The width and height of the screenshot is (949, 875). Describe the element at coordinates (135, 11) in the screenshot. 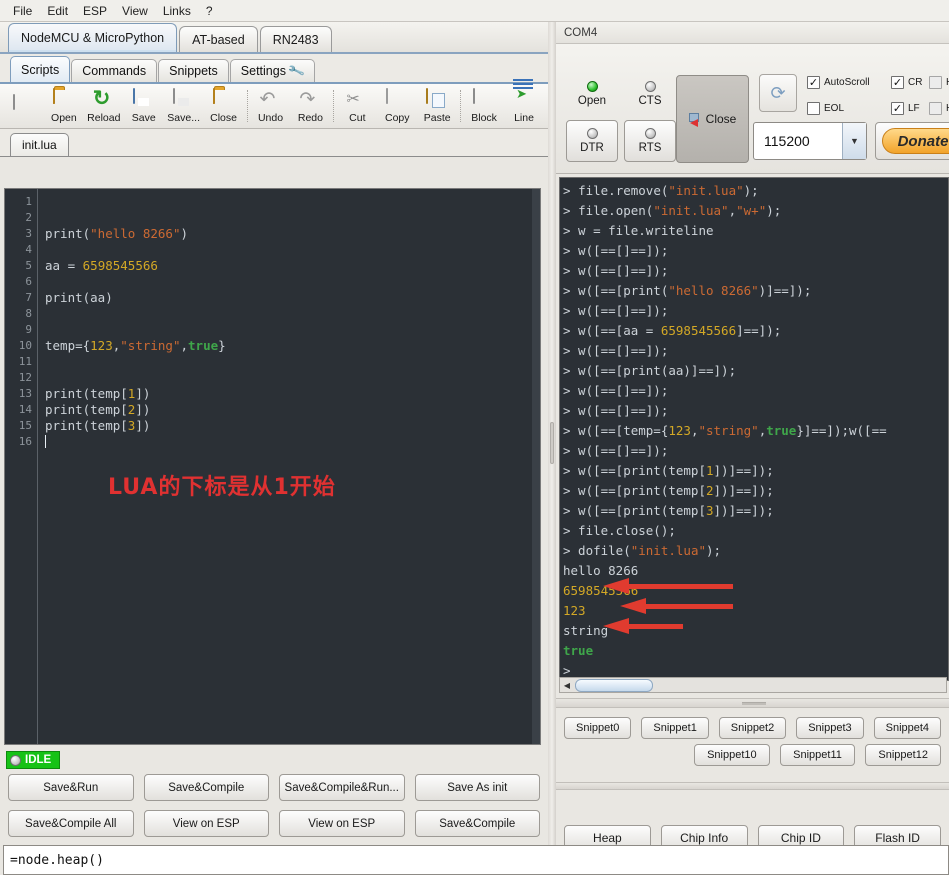

I see `menu-item-view: View` at that location.